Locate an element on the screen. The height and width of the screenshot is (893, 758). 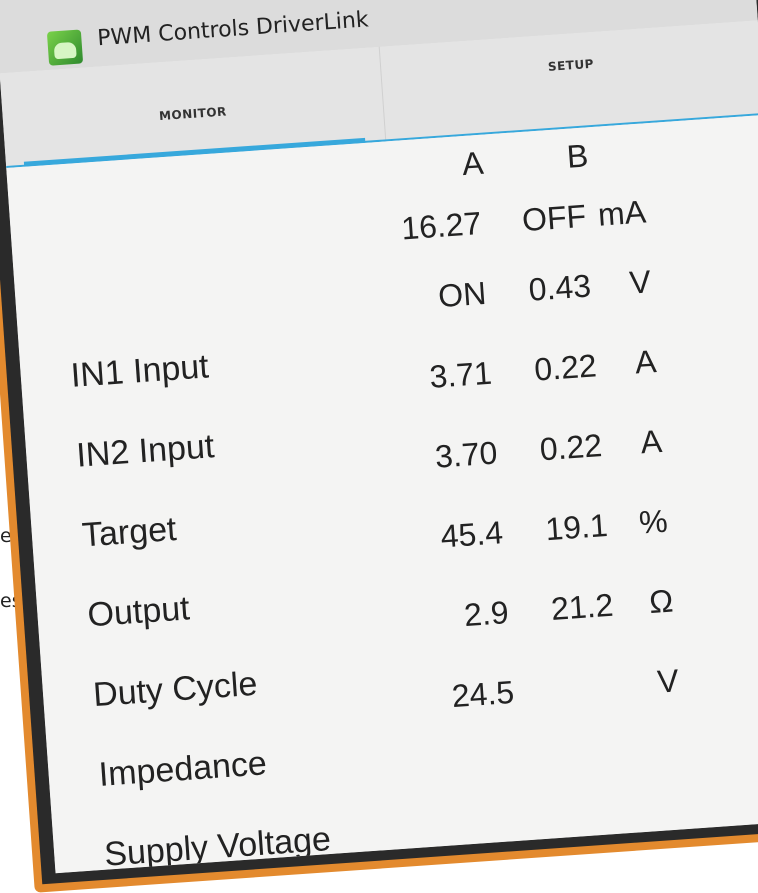
value-b: 0.43 is located at coordinates (560, 287).